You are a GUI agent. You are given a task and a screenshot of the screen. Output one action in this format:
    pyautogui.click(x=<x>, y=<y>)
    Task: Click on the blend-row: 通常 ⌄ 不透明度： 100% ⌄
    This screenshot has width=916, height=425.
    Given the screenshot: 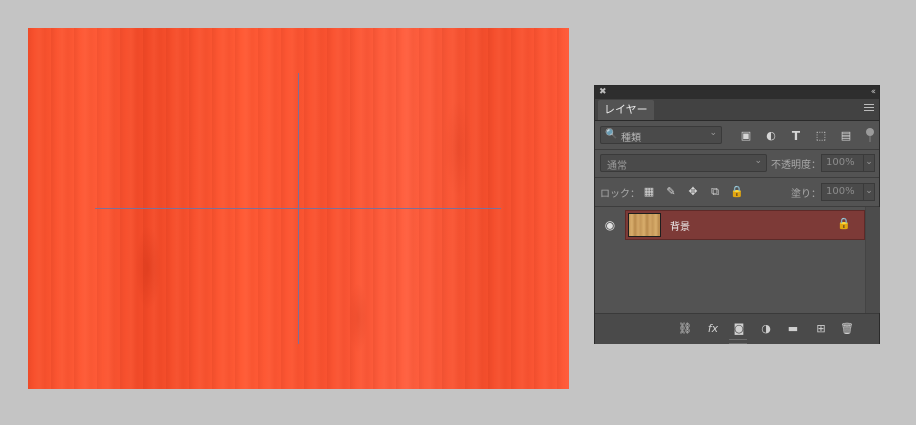 What is the action you would take?
    pyautogui.click(x=737, y=164)
    